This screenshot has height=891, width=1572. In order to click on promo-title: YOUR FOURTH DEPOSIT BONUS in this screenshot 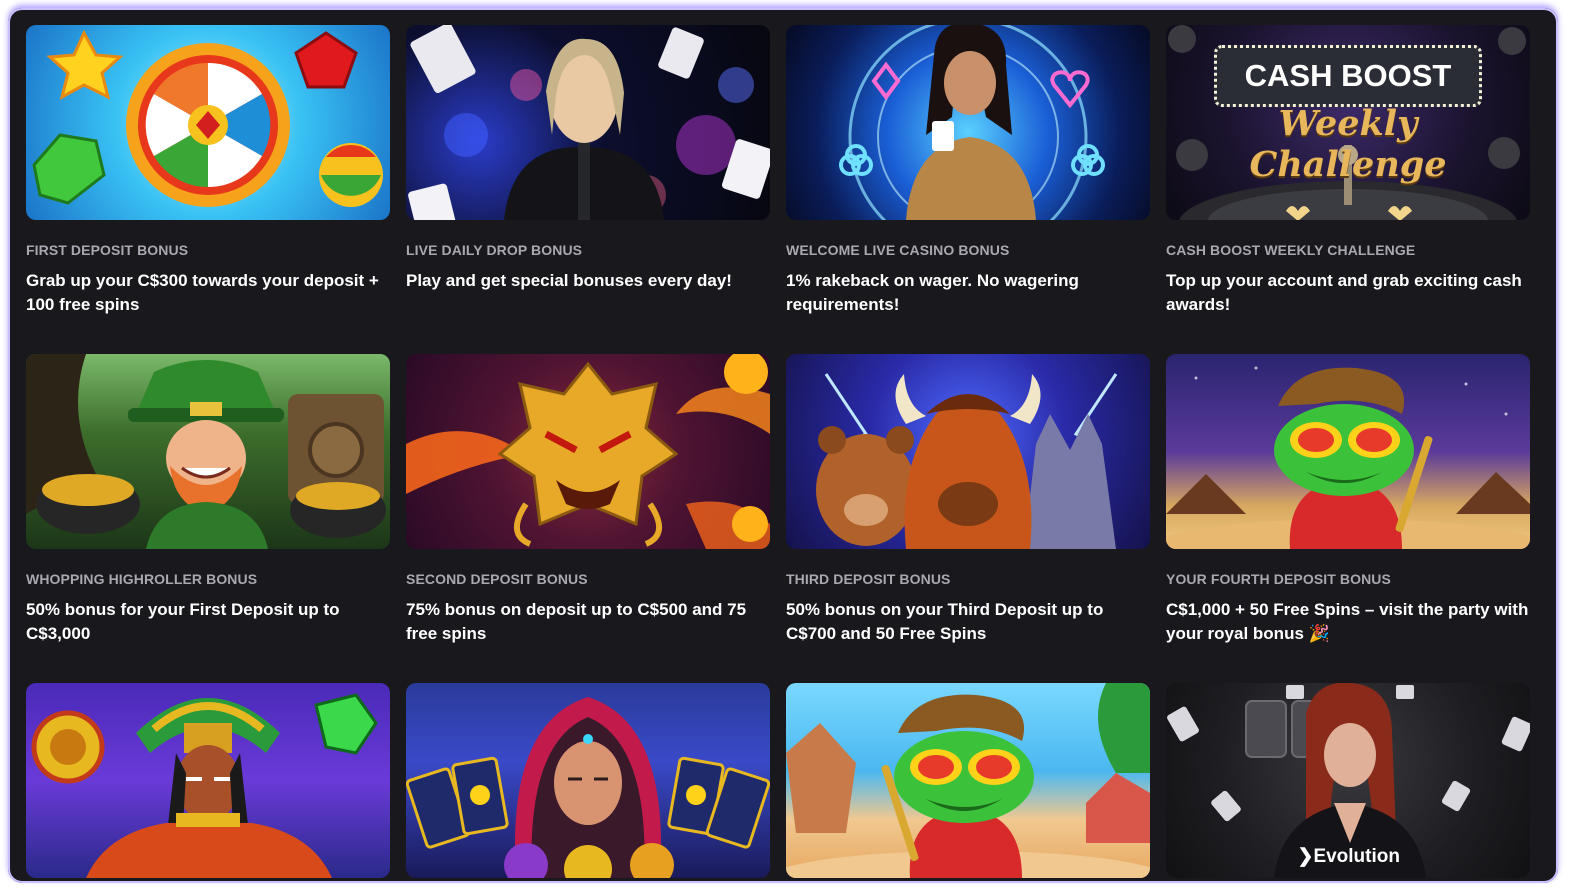, I will do `click(1278, 579)`.